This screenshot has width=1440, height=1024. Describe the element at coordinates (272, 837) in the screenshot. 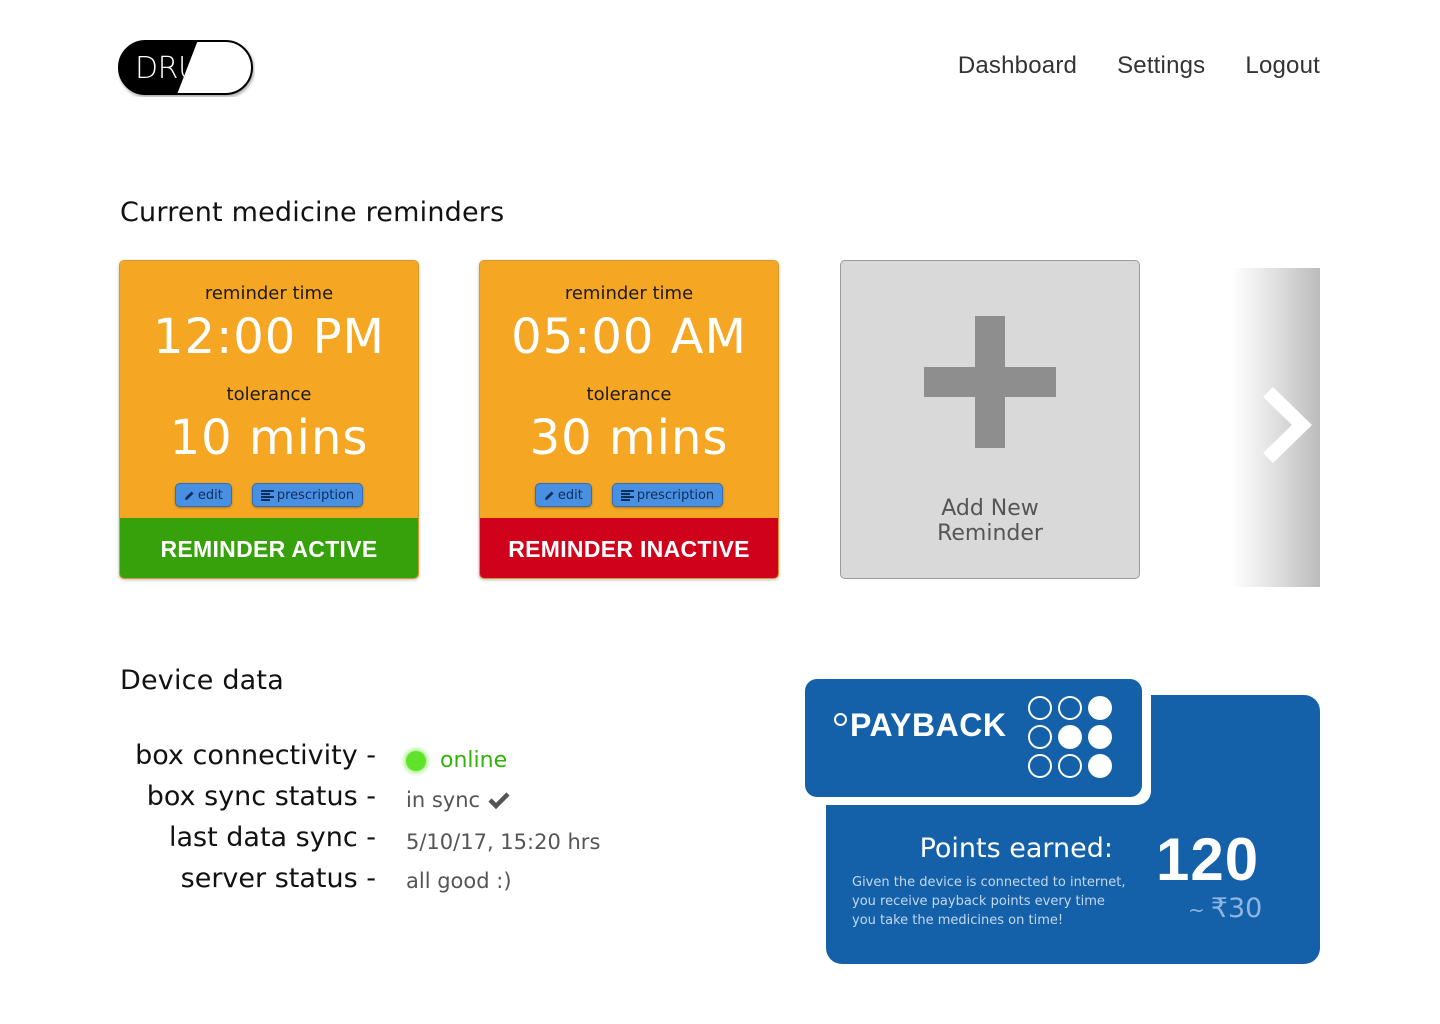

I see `device-key: last data sync -` at that location.